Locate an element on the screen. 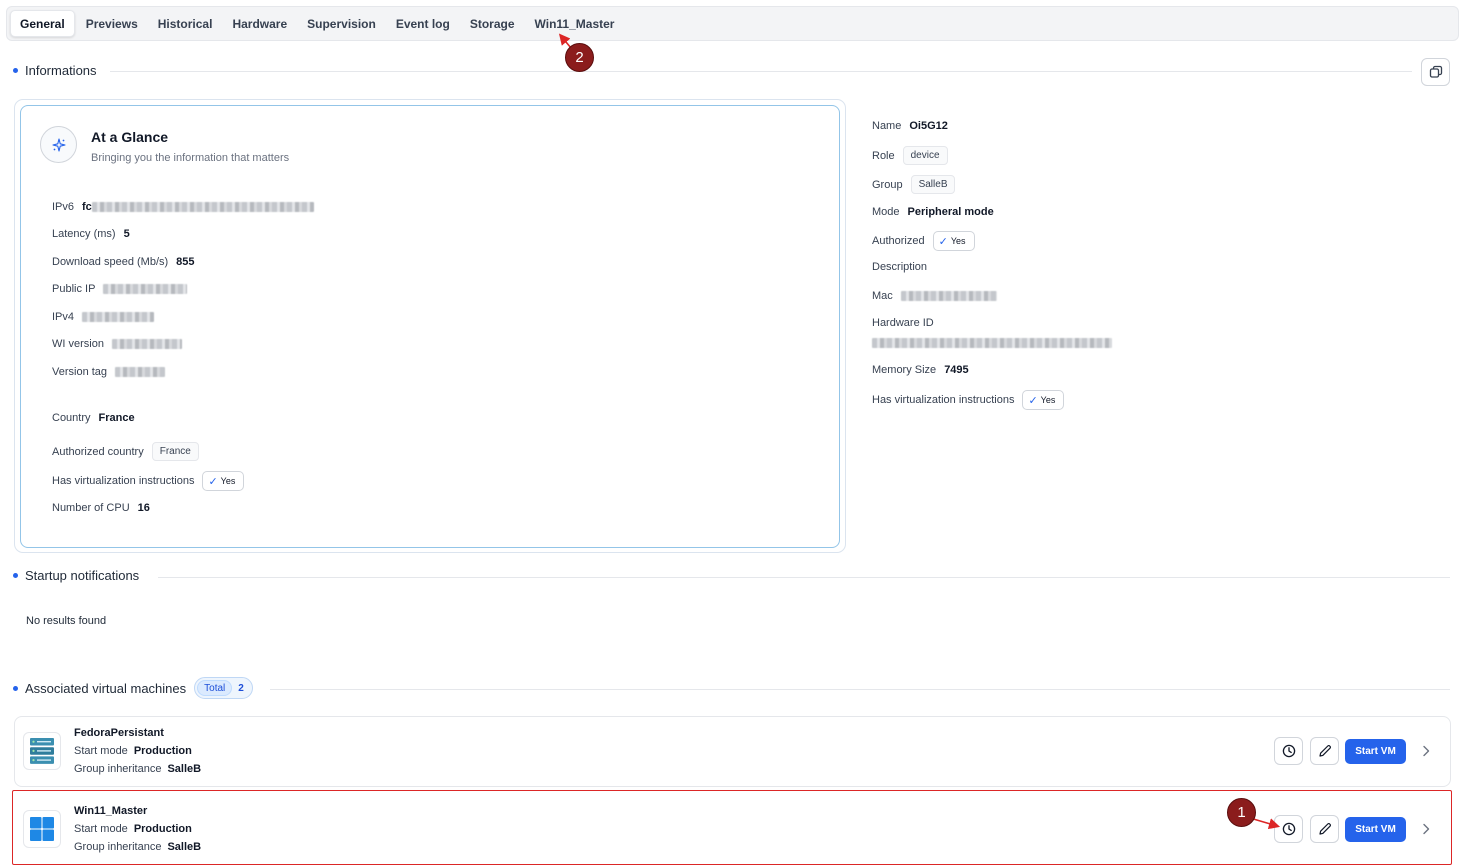  ipv6-row: IPv6 fc is located at coordinates (183, 207).